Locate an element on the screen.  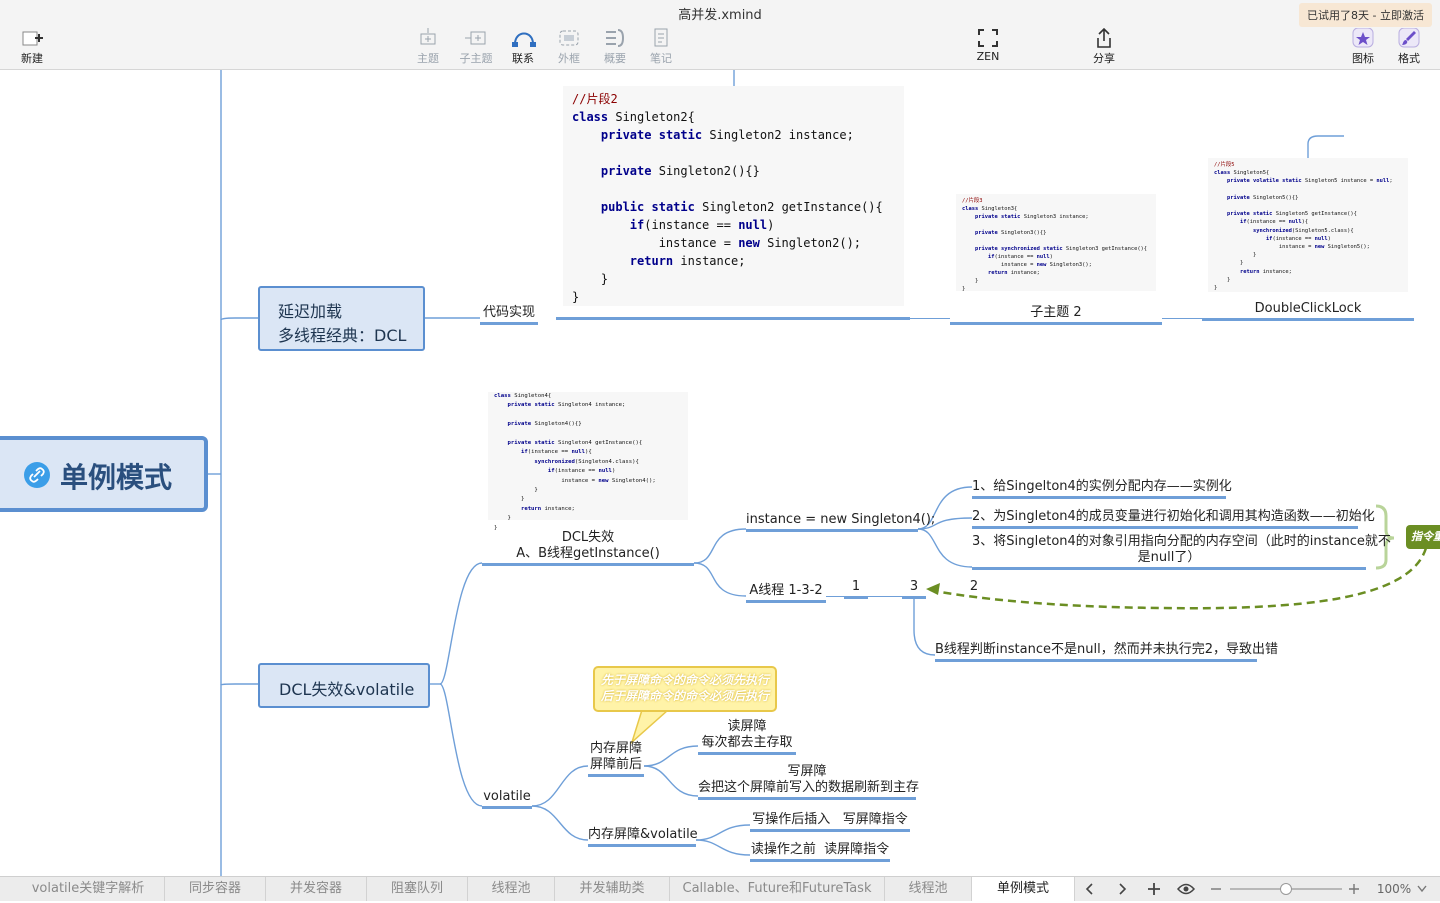
zoom-in-button is located at coordinates (1354, 889).